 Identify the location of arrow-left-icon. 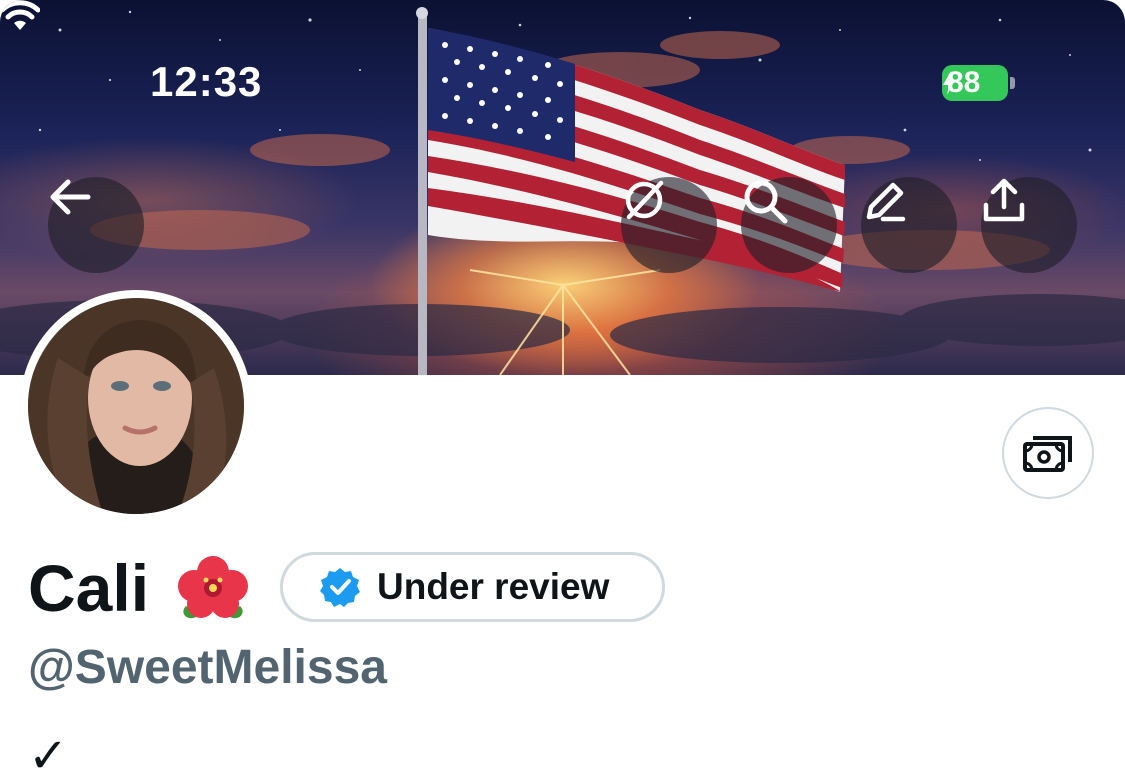
(70, 197).